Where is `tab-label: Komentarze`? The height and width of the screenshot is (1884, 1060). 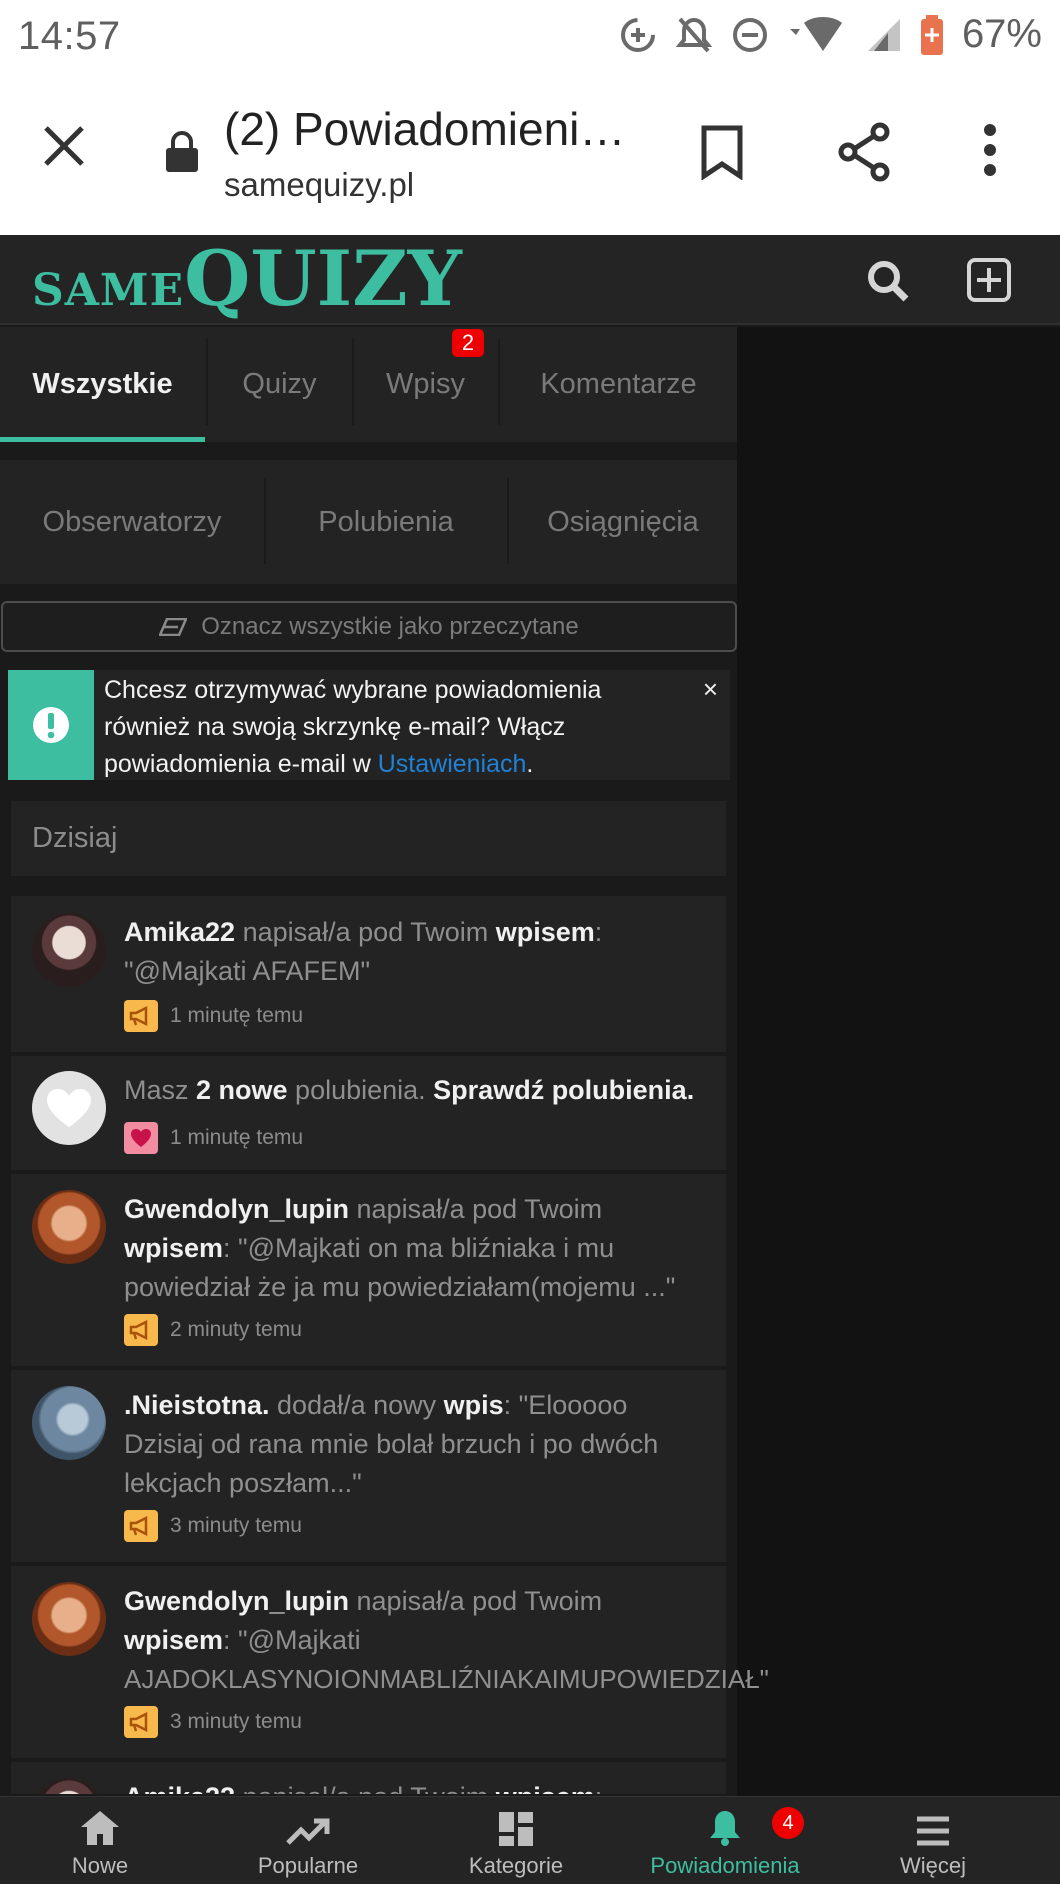
tab-label: Komentarze is located at coordinates (618, 384).